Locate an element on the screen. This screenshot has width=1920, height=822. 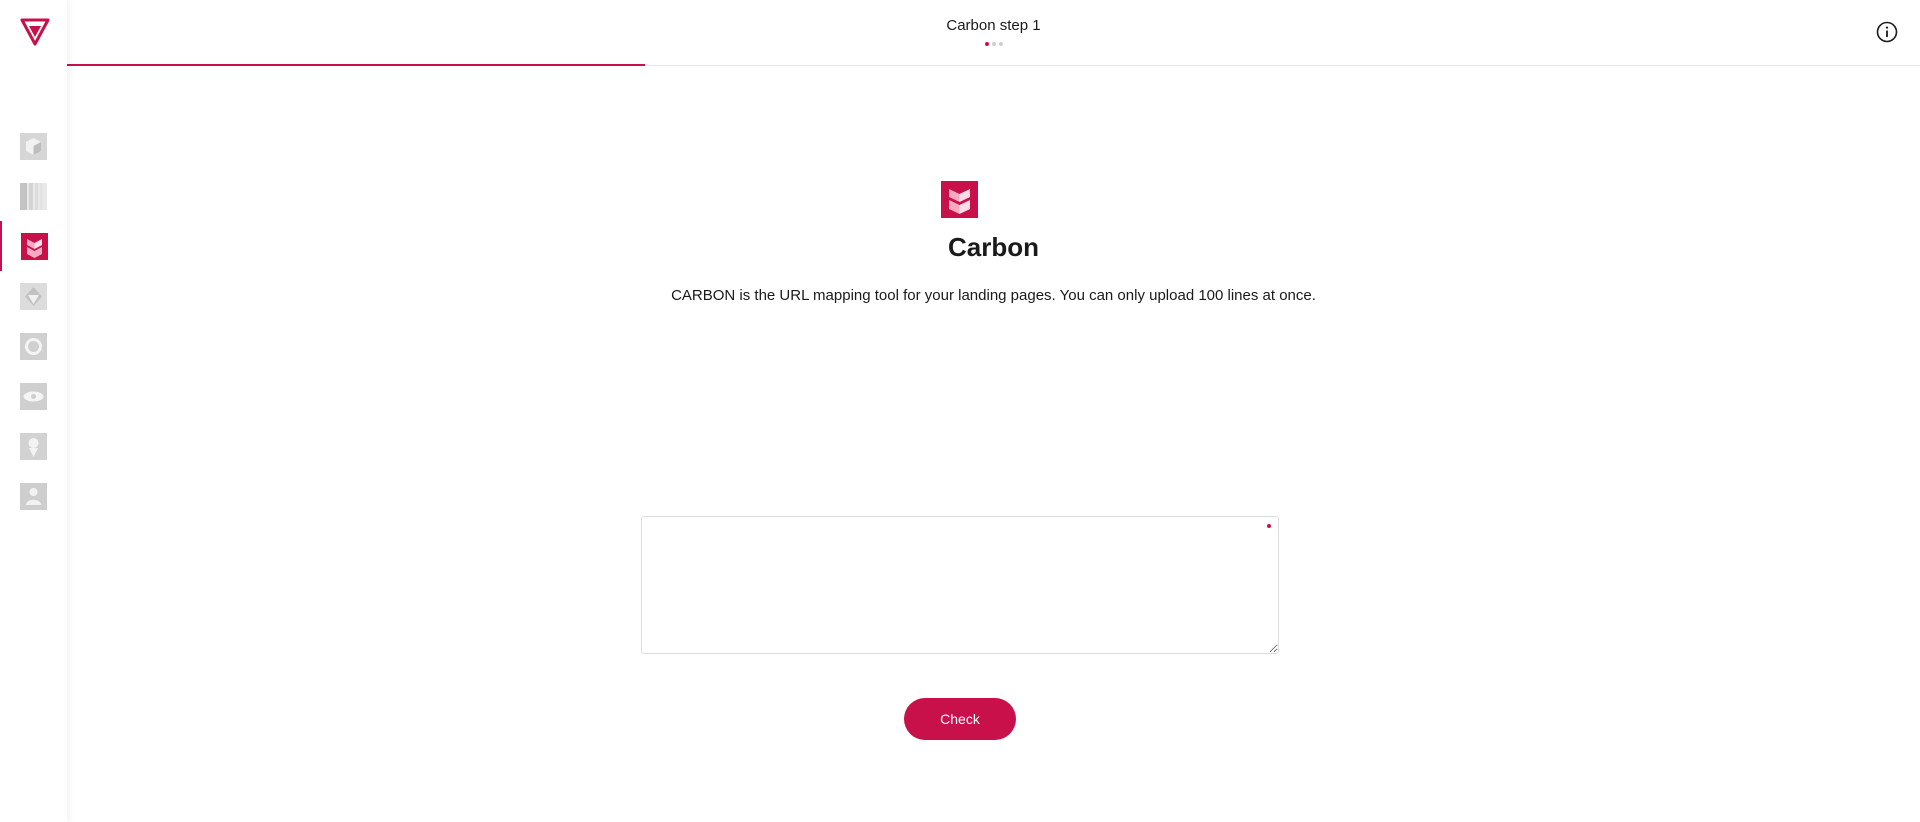
sidebar-item-carbon is located at coordinates (33, 246).